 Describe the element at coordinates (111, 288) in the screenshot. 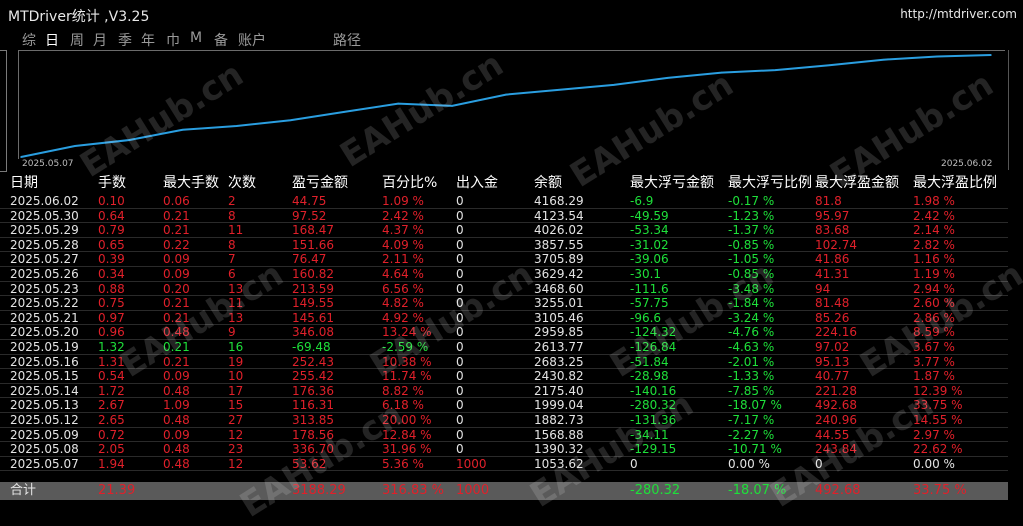

I see `cell-1: 0.88` at that location.